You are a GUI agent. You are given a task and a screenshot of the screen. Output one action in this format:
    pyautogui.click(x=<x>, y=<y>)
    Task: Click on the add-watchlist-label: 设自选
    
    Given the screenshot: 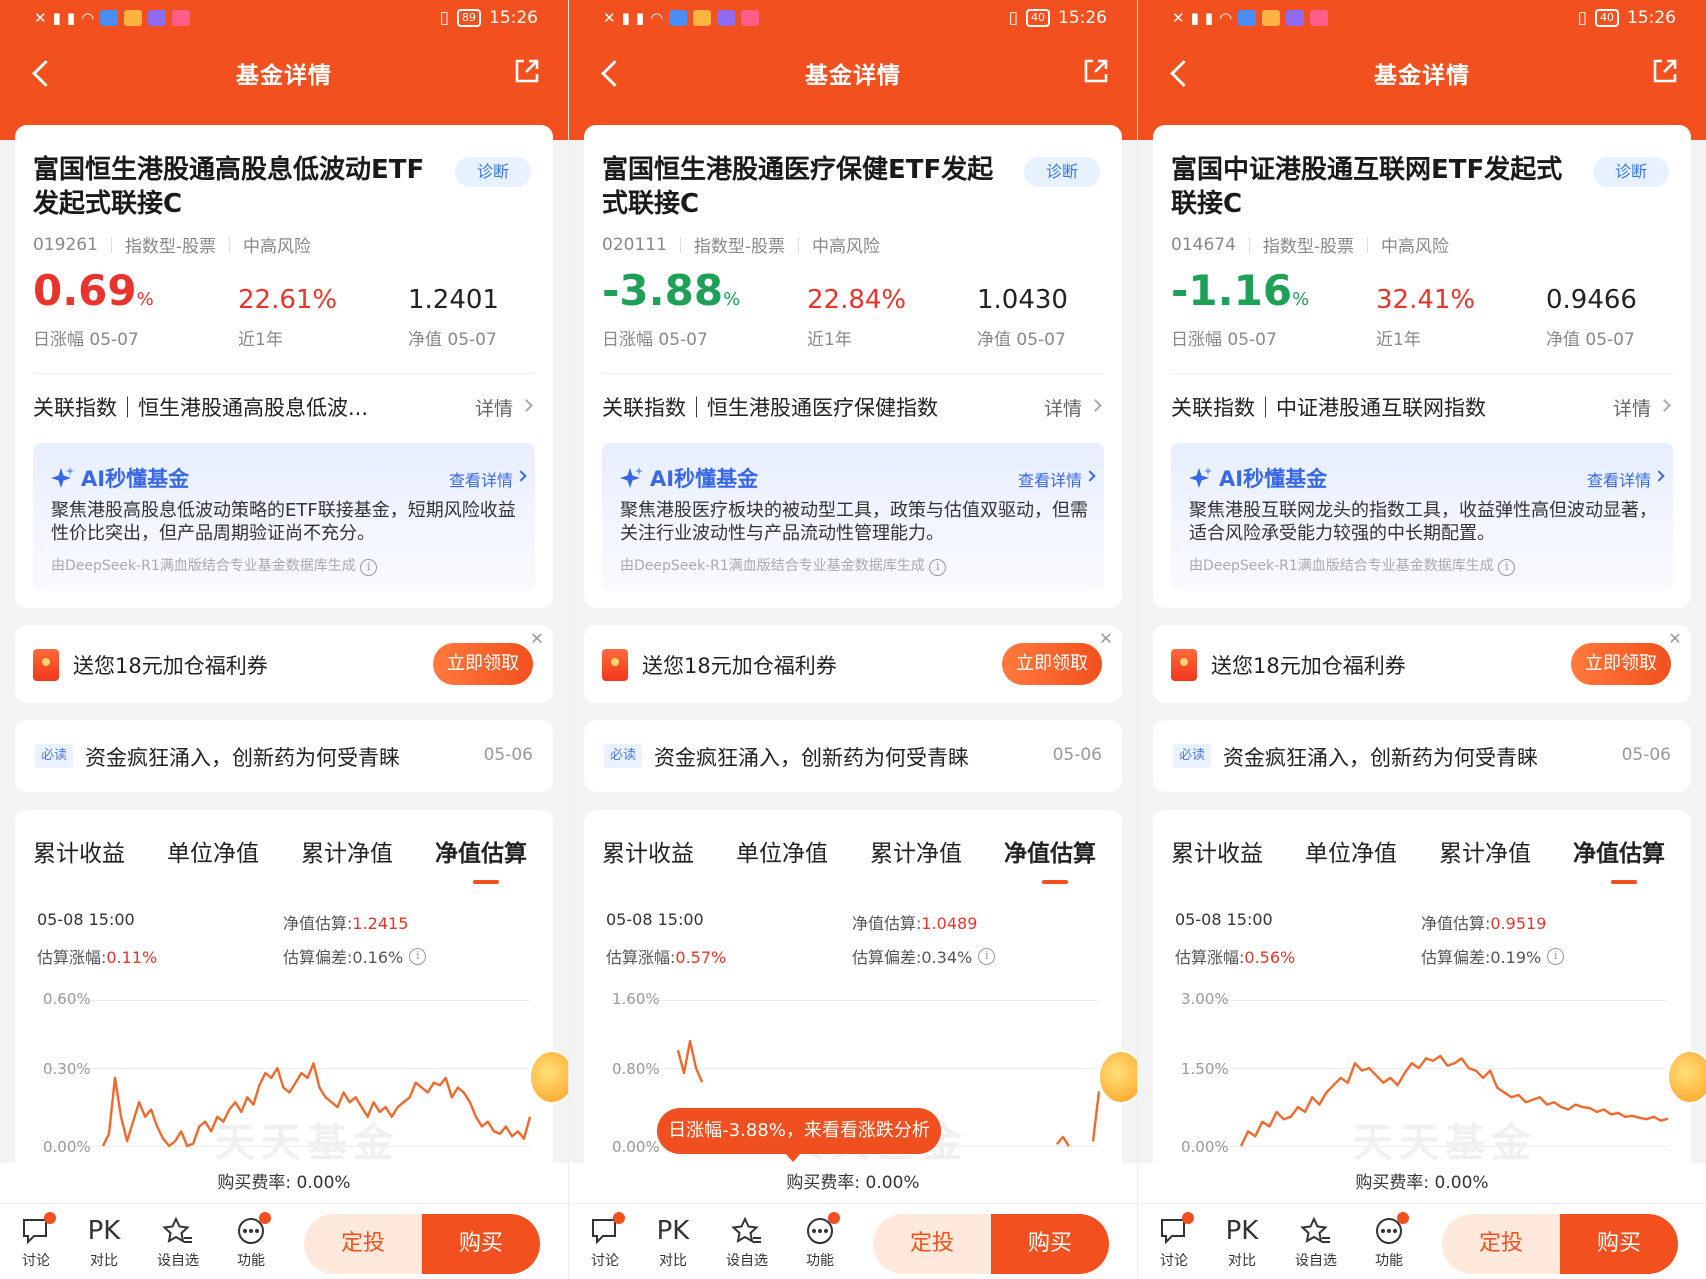 What is the action you would take?
    pyautogui.click(x=178, y=1261)
    